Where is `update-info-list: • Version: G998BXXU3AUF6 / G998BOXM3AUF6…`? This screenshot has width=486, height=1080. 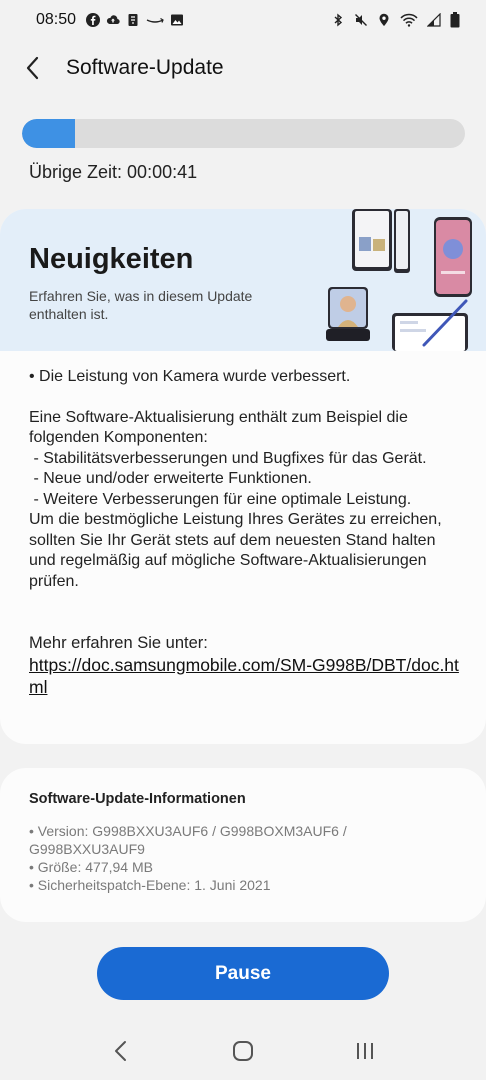
update-info-list: • Version: G998BXXU3AUF6 / G998BOXM3AUF6… is located at coordinates (239, 858).